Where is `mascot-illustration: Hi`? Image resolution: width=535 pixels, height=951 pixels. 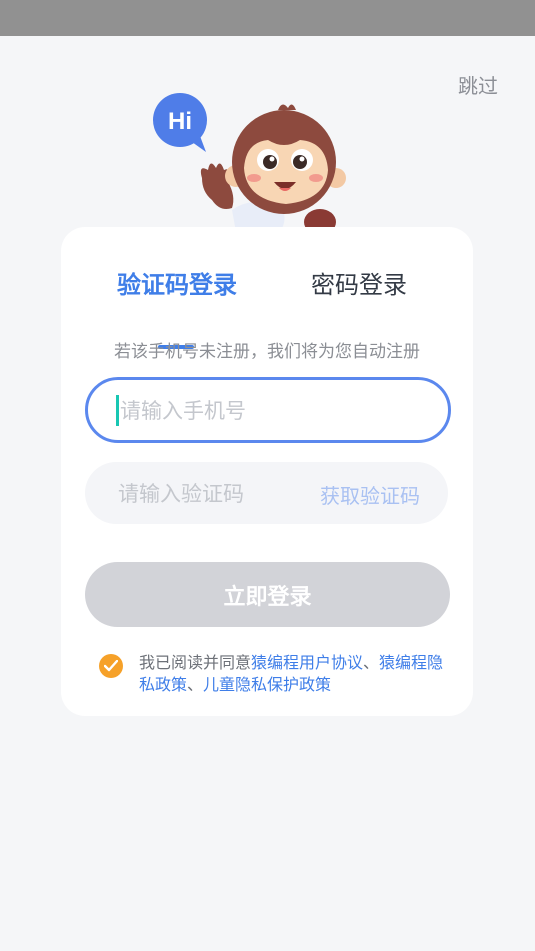 mascot-illustration: Hi is located at coordinates (250, 167).